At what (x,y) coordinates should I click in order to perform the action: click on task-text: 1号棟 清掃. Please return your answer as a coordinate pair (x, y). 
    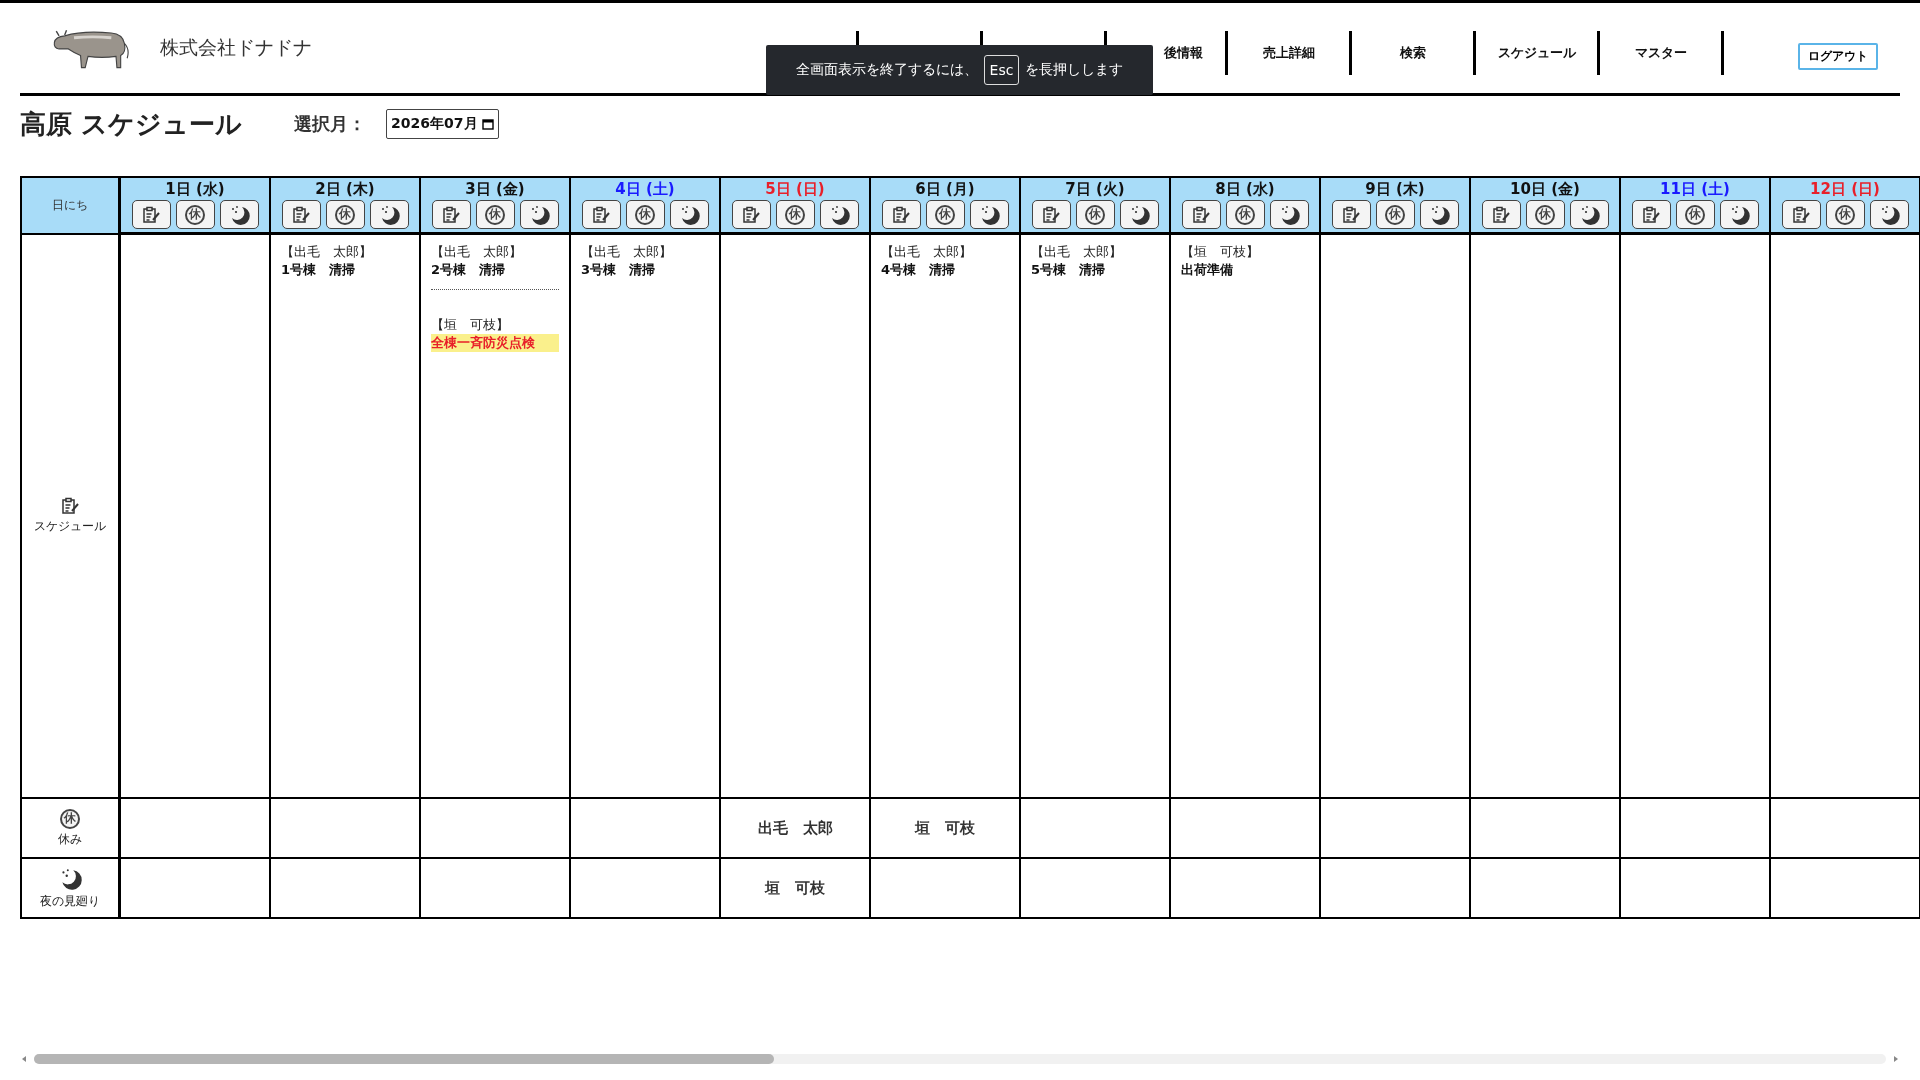
    Looking at the image, I should click on (319, 270).